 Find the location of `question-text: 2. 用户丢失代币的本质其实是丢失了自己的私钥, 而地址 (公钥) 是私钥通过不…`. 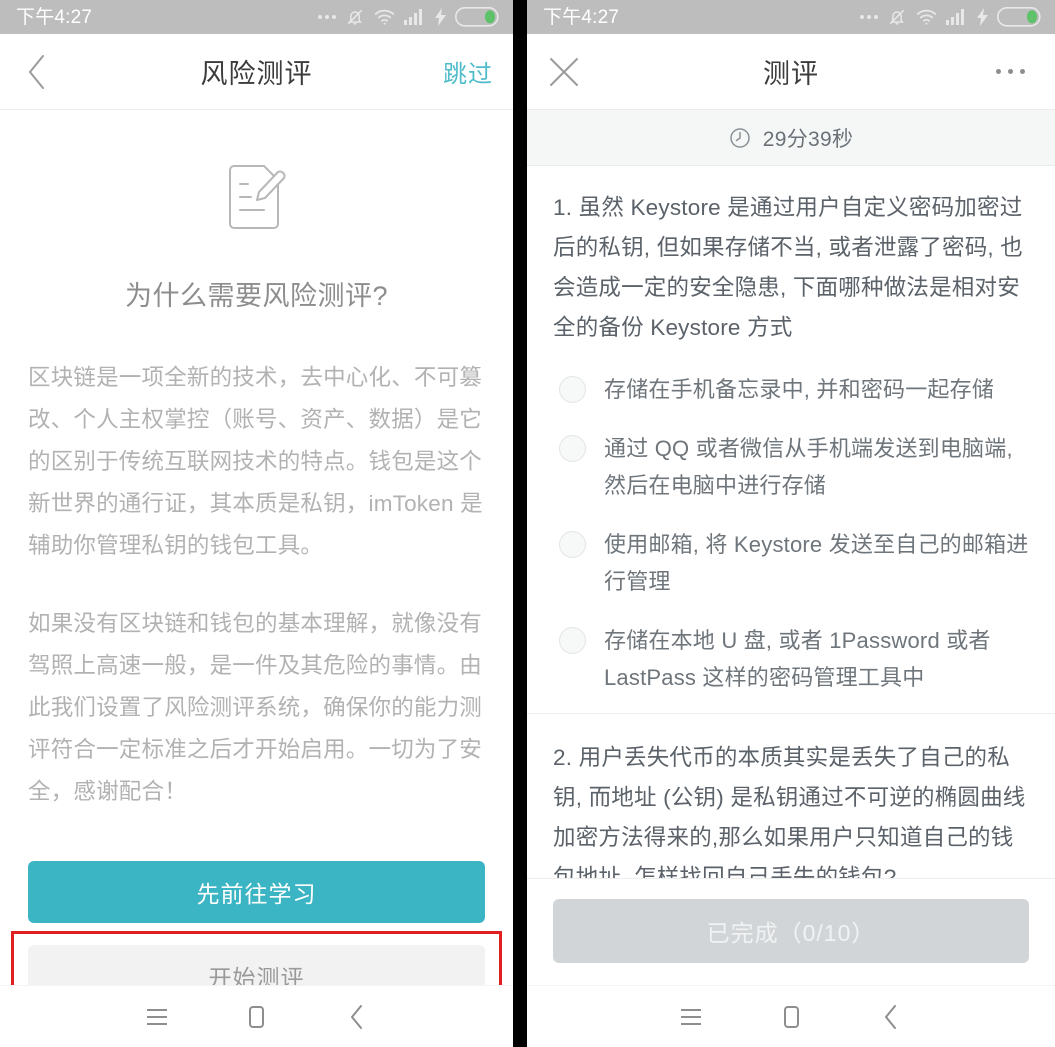

question-text: 2. 用户丢失代币的本质其实是丢失了自己的私钥, 而地址 (公钥) 是私钥通过不… is located at coordinates (789, 811).